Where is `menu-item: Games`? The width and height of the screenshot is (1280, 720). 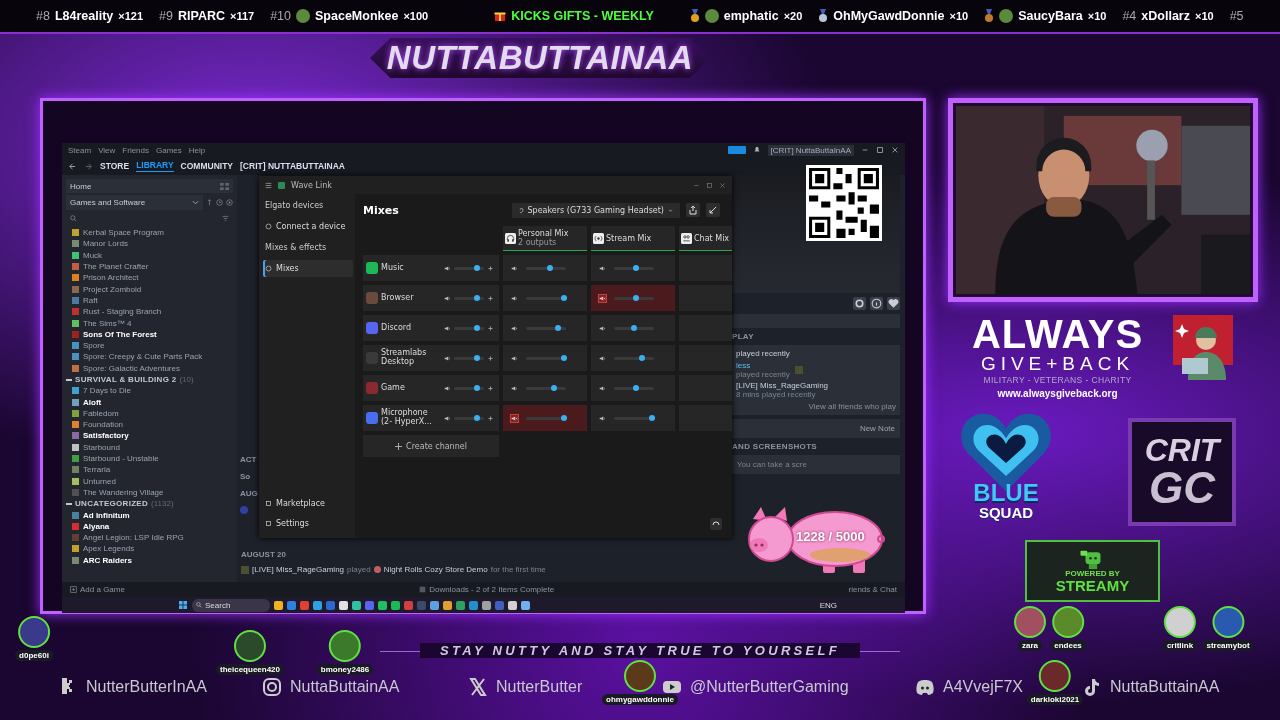
menu-item: Games is located at coordinates (169, 150).